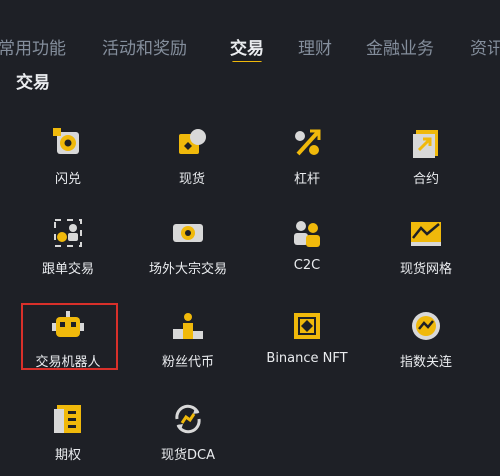  What do you see at coordinates (187, 269) in the screenshot?
I see `feature-label: 场外大宗交易` at bounding box center [187, 269].